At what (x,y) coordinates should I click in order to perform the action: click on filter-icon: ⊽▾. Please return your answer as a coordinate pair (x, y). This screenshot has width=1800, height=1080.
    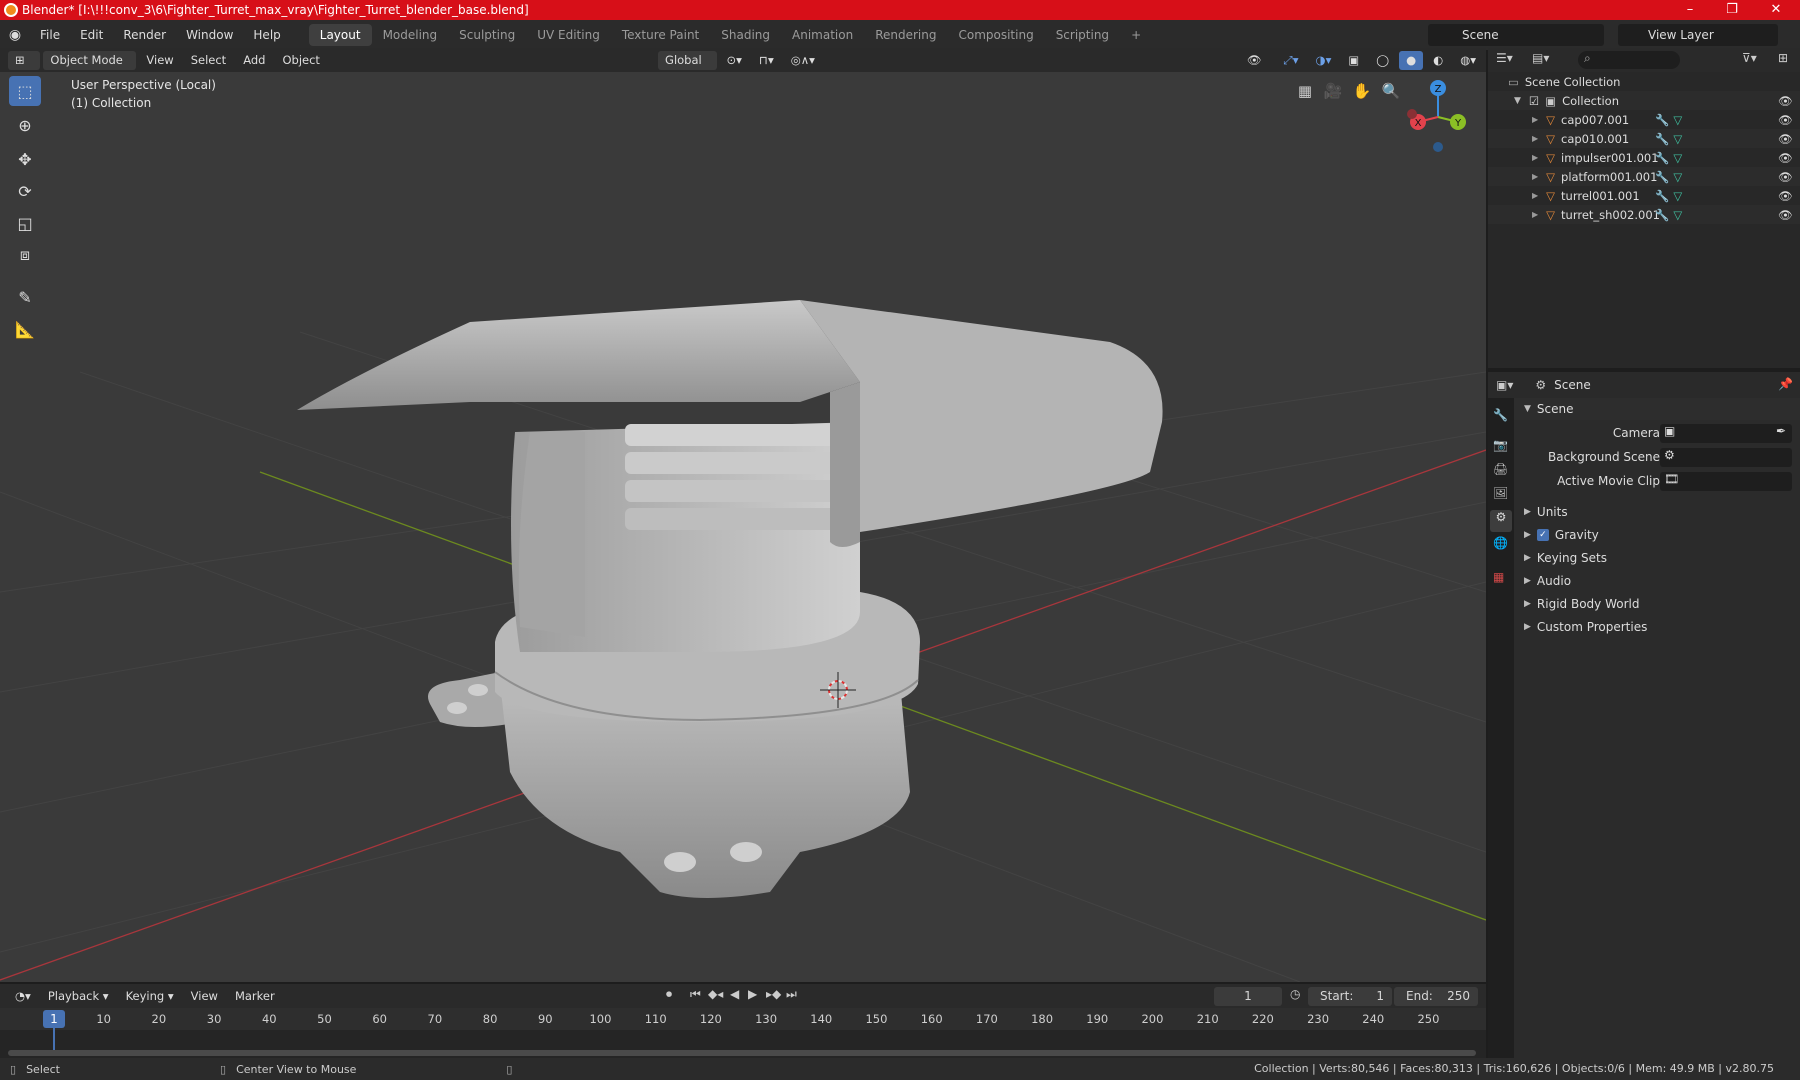
    Looking at the image, I should click on (1749, 58).